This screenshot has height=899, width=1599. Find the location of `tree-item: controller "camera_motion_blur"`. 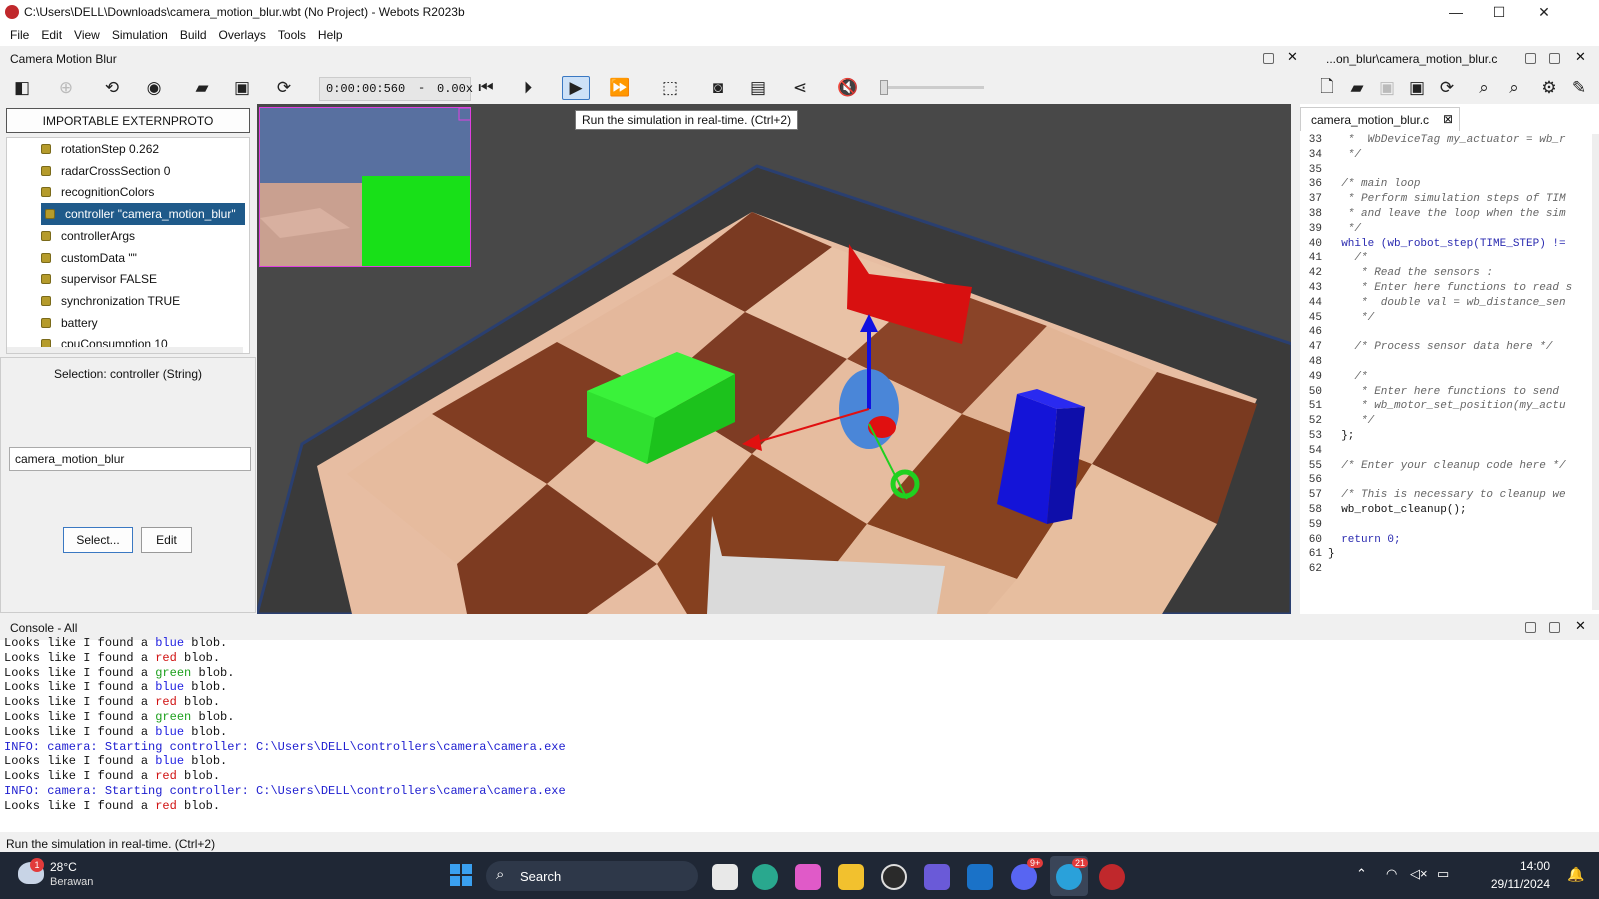

tree-item: controller "camera_motion_blur" is located at coordinates (143, 214).